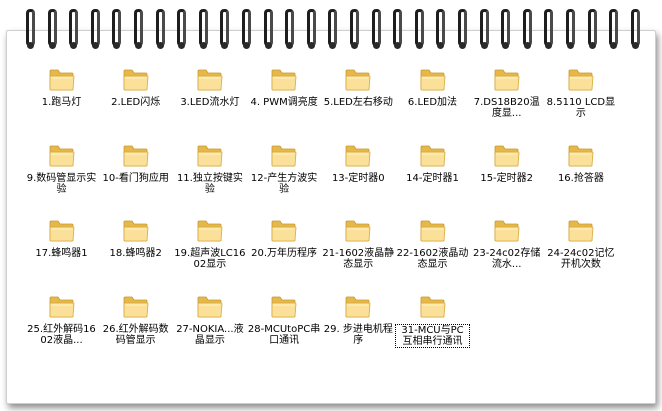  Describe the element at coordinates (358, 334) in the screenshot. I see `folder-label: 29. 步进电机程序` at that location.